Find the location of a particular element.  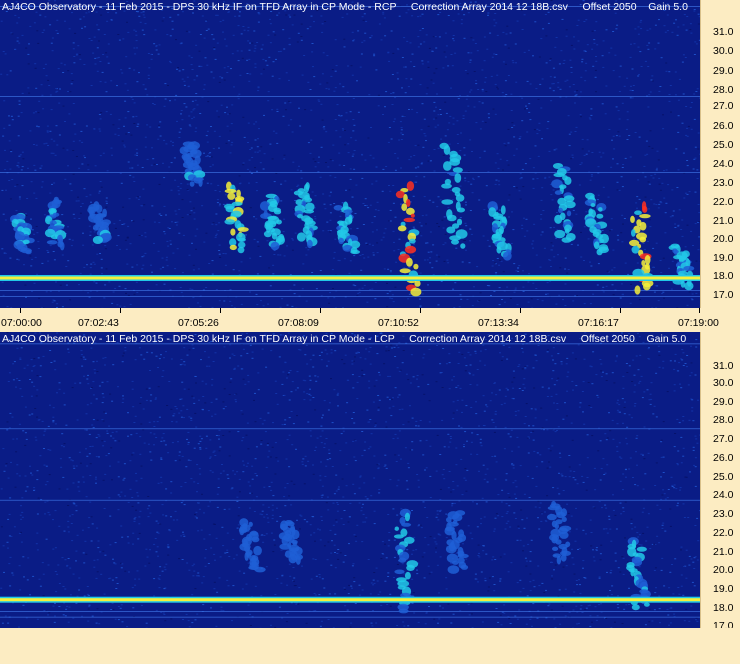

time-tick-label: 07:00:00 is located at coordinates (21, 323).